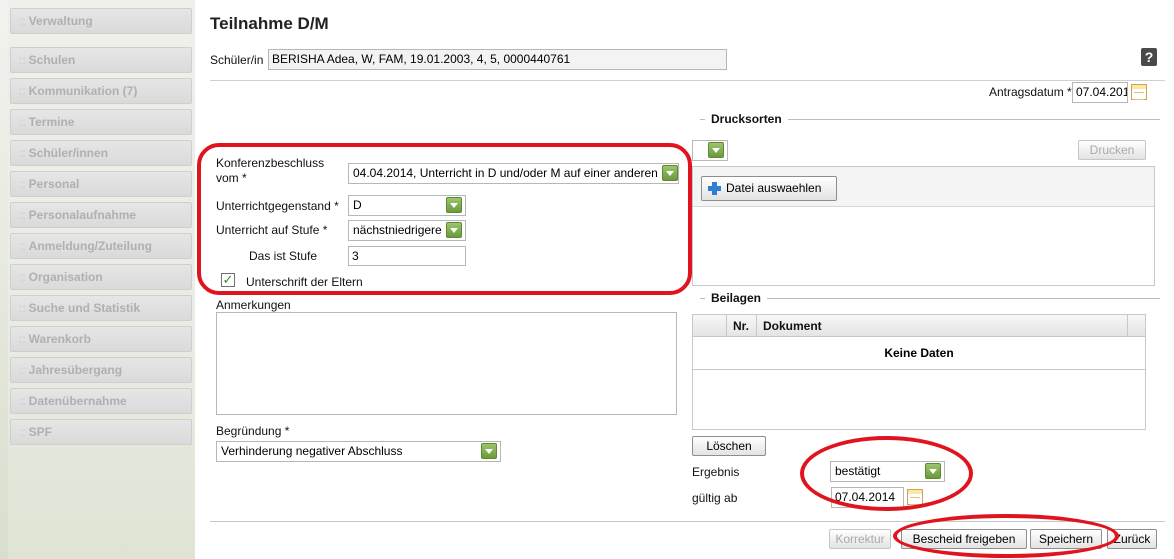 This screenshot has width=1174, height=559. I want to click on ergebnis-label: Ergebnis, so click(716, 472).